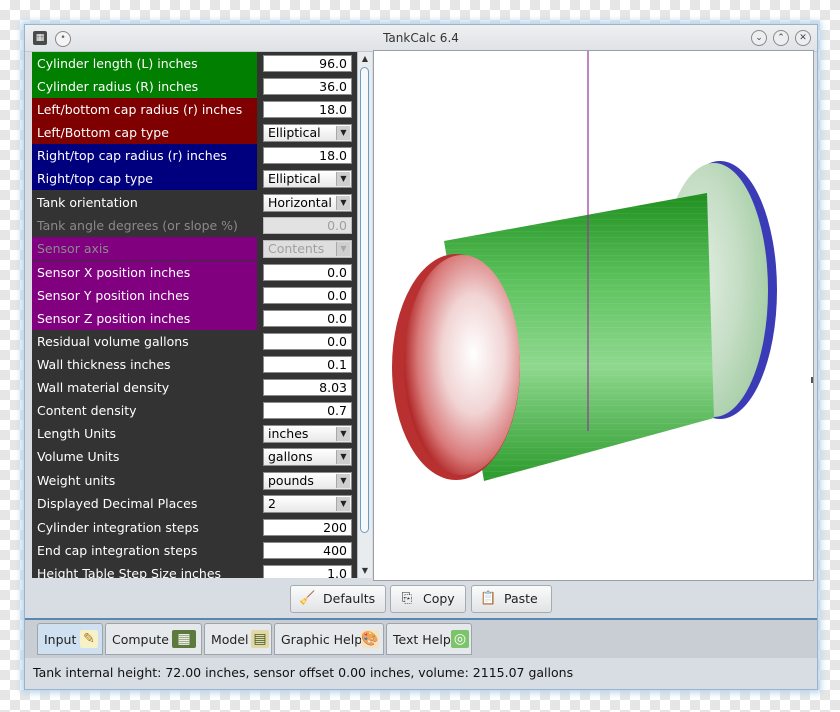 The width and height of the screenshot is (840, 712). I want to click on field-label: Residual volume gallons, so click(144, 341).